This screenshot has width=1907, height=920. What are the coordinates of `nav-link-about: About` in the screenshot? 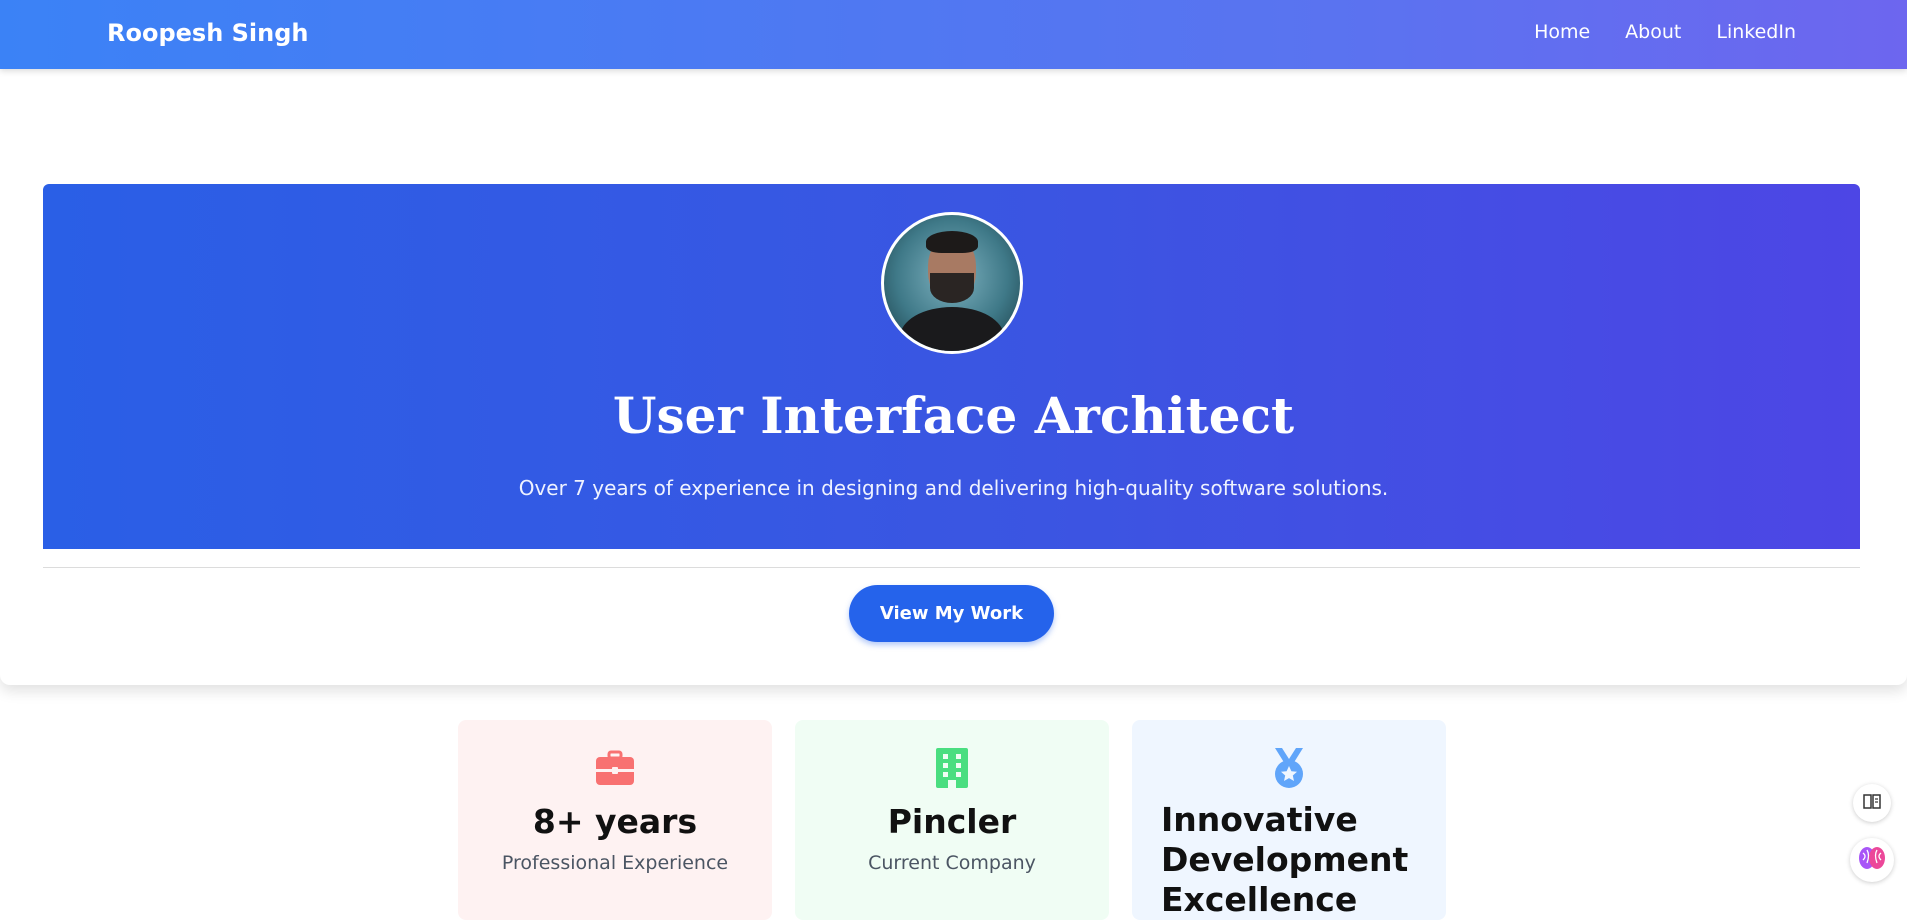 It's located at (1653, 32).